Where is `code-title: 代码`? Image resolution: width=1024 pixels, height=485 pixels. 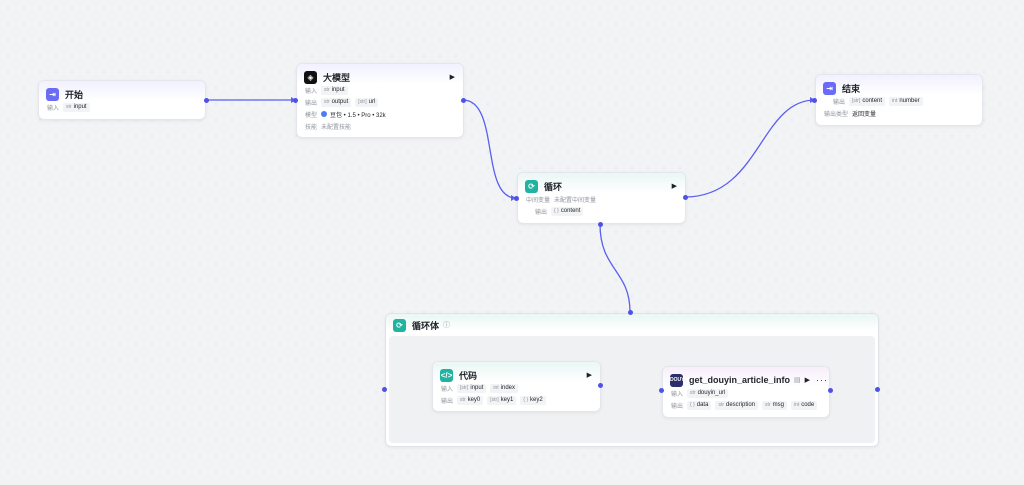 code-title: 代码 is located at coordinates (468, 375).